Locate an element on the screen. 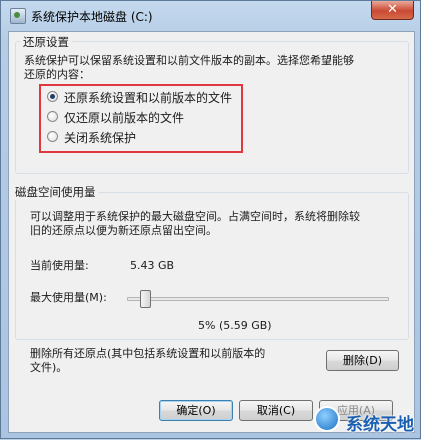  window-title: 系统保护本地磁盘 (C:) is located at coordinates (92, 17).